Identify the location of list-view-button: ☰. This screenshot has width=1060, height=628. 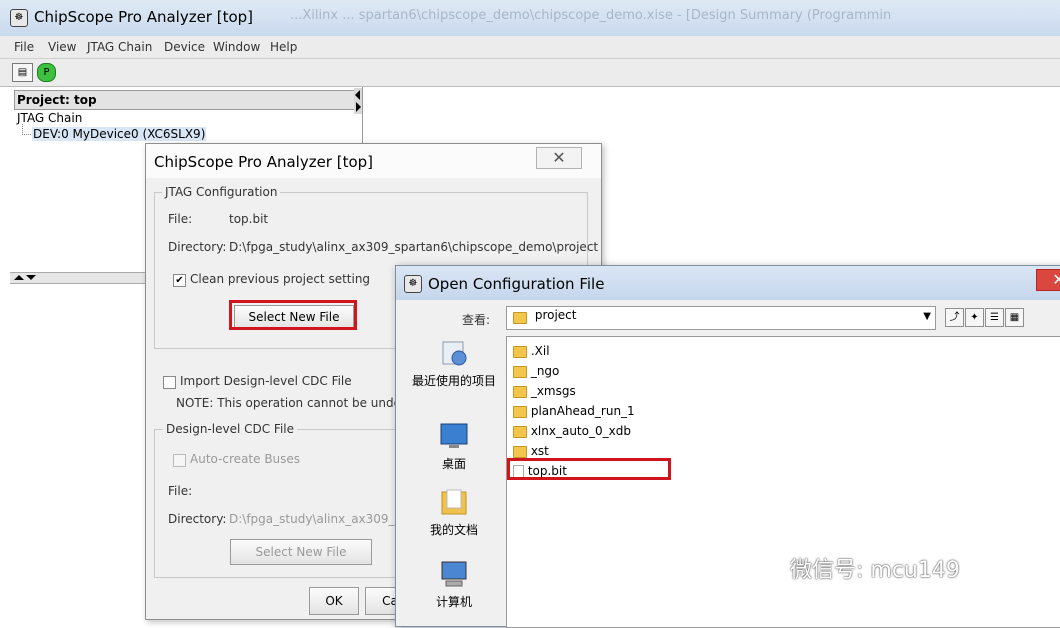
(994, 317).